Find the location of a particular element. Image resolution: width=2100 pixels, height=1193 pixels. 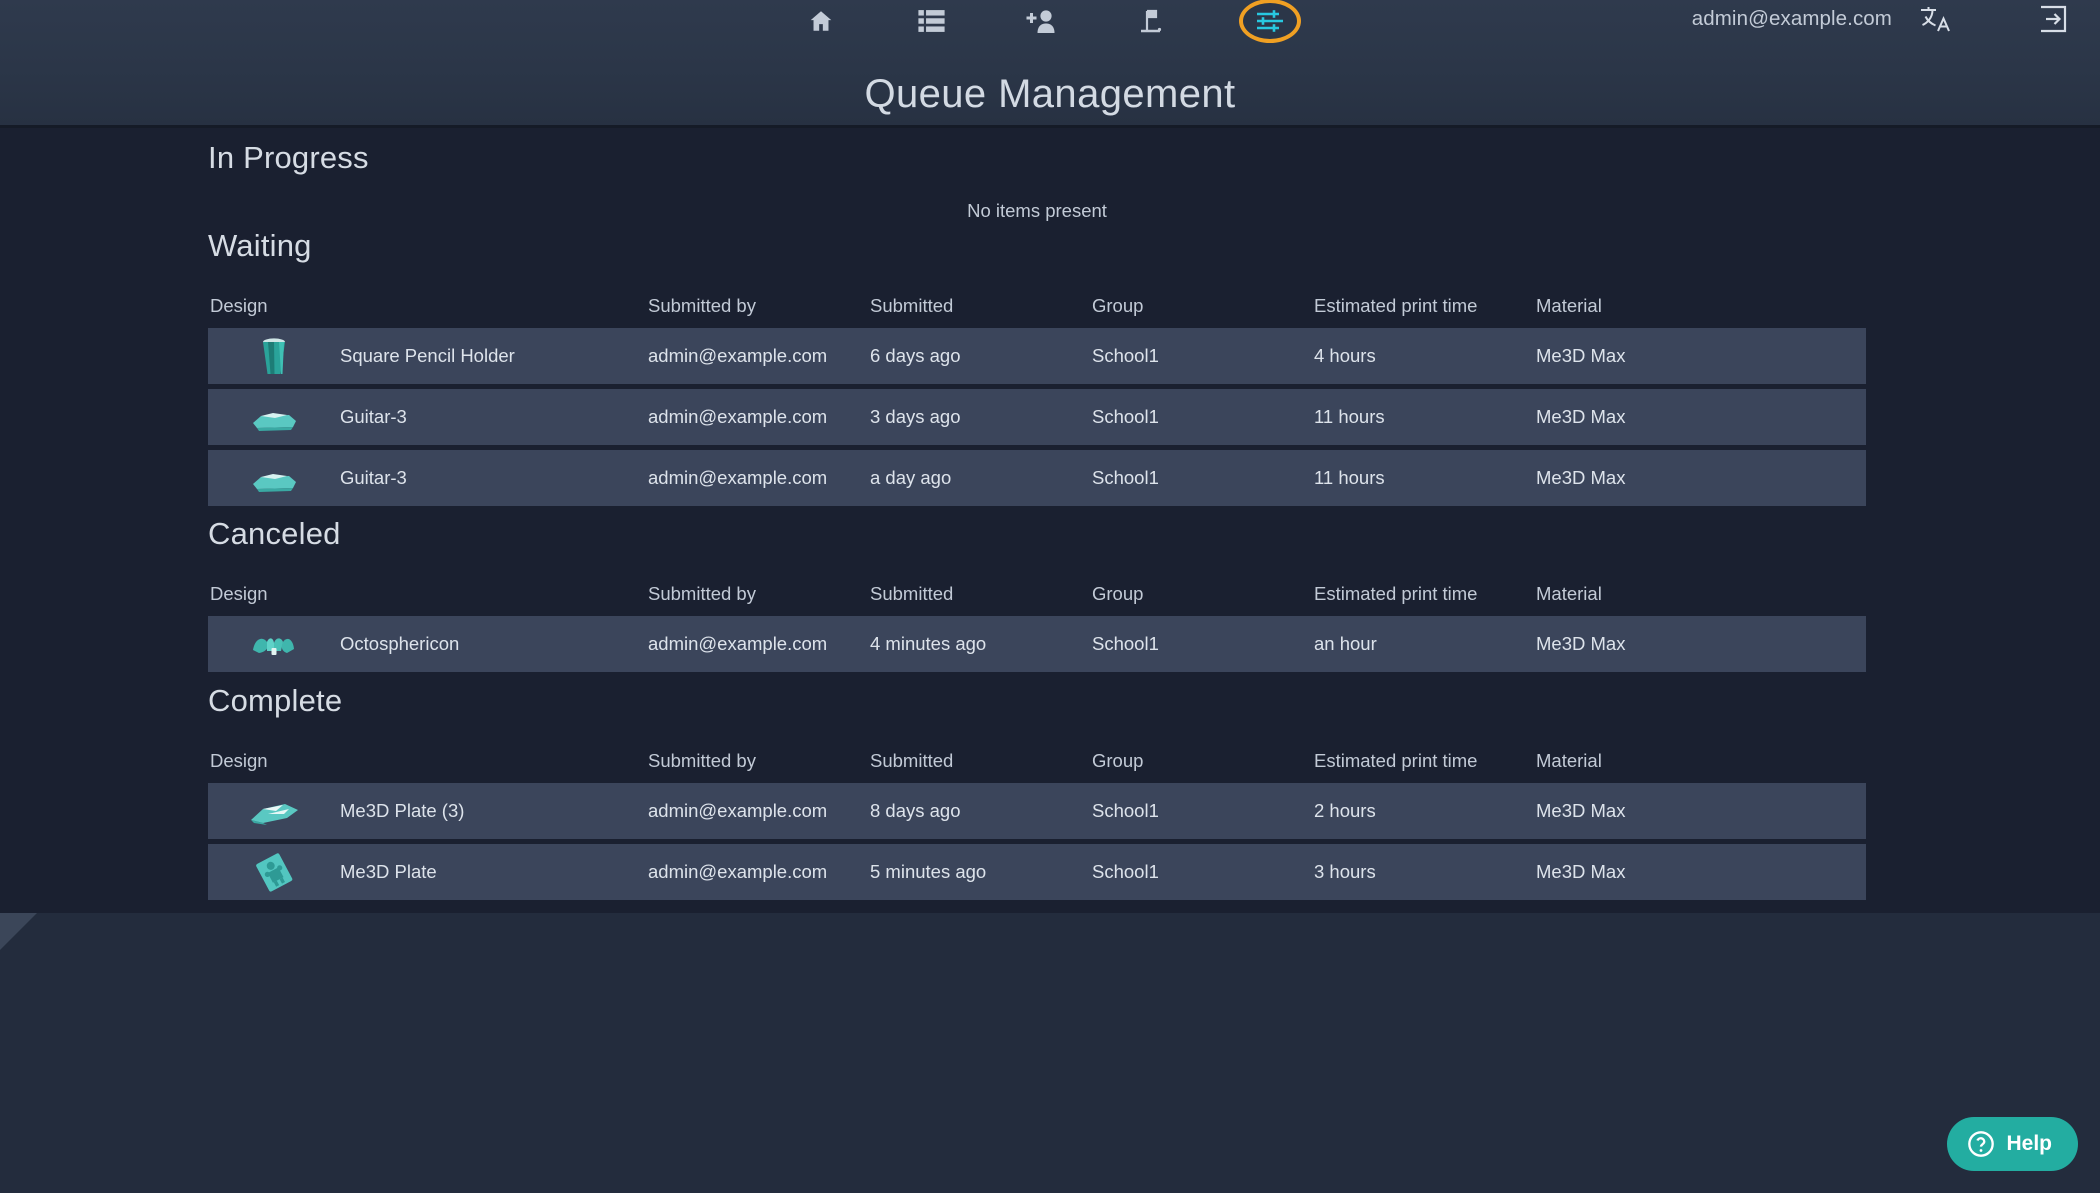

page-title: Queue Management is located at coordinates (1050, 94).